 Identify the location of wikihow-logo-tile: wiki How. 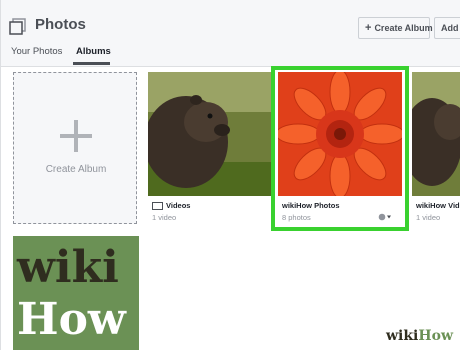
(76, 293).